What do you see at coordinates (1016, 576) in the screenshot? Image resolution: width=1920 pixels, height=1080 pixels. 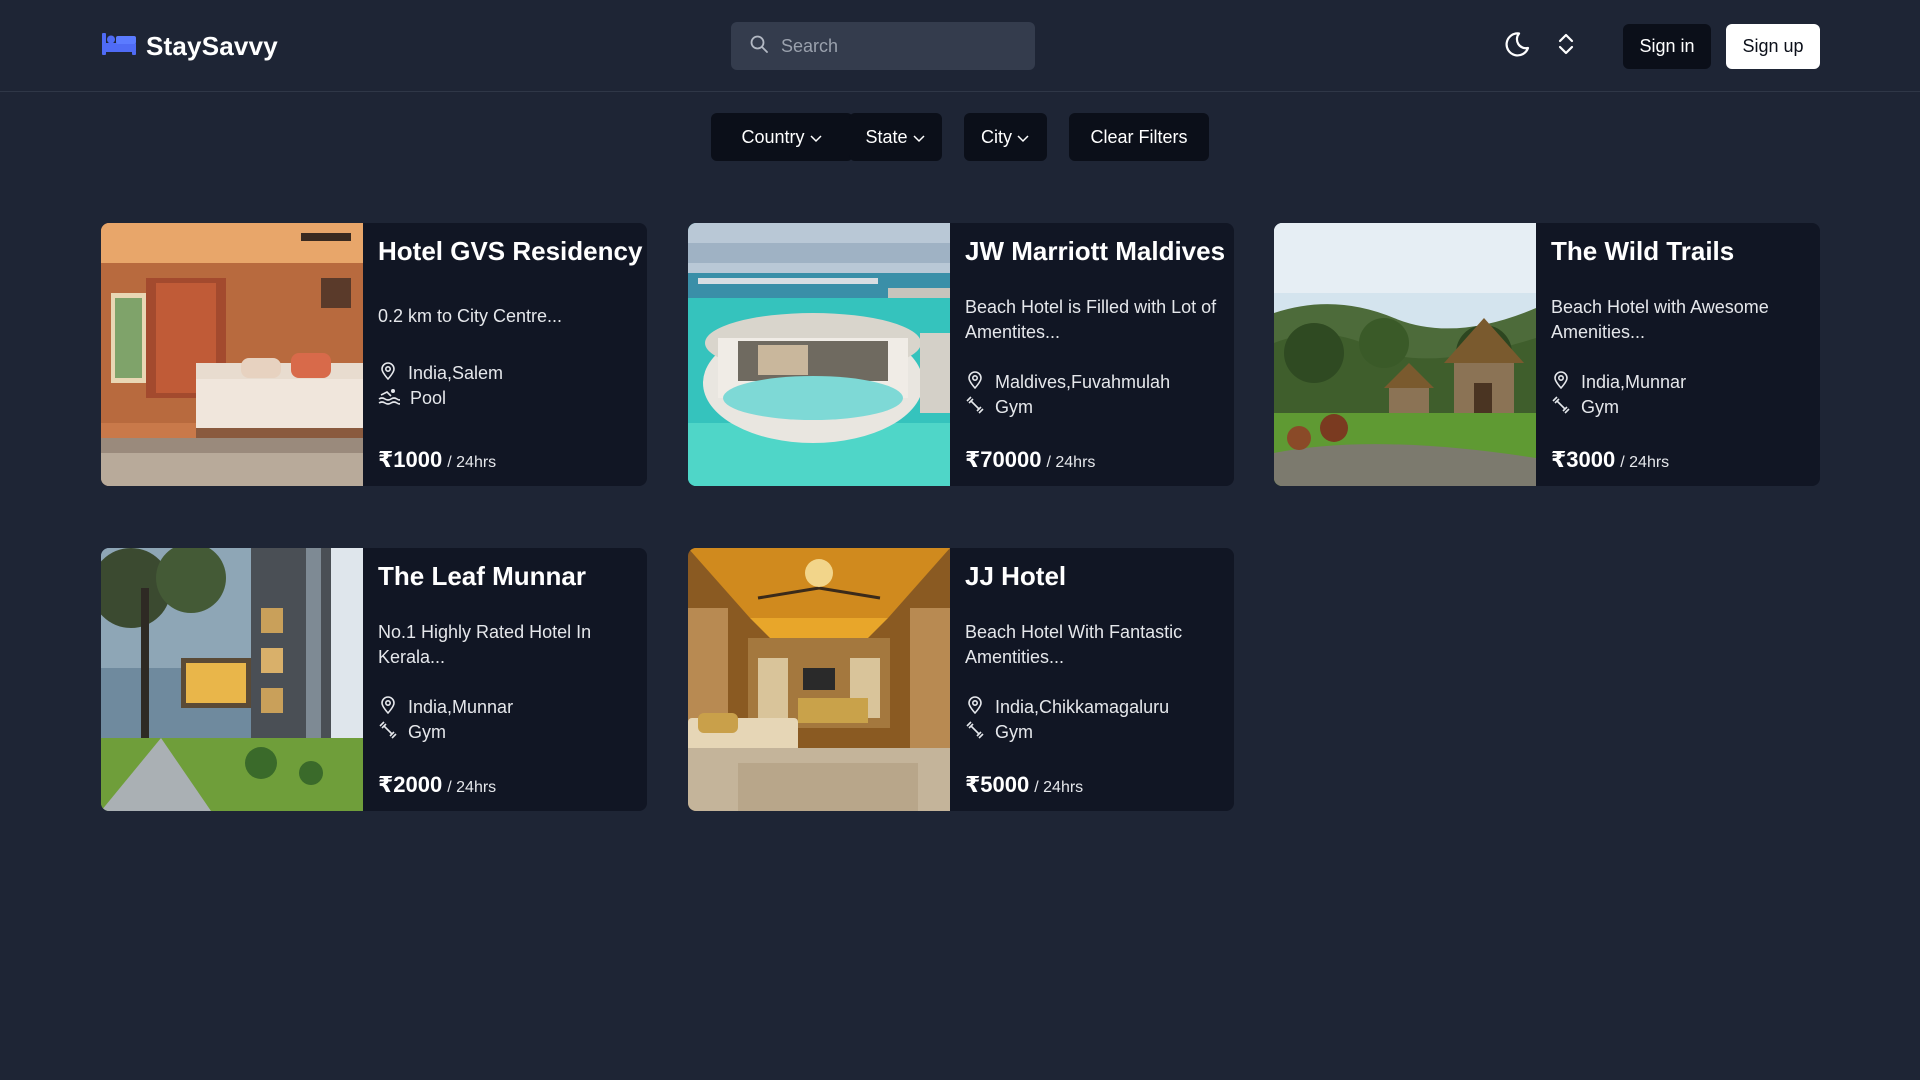 I see `hotel-name: JJ Hotel` at bounding box center [1016, 576].